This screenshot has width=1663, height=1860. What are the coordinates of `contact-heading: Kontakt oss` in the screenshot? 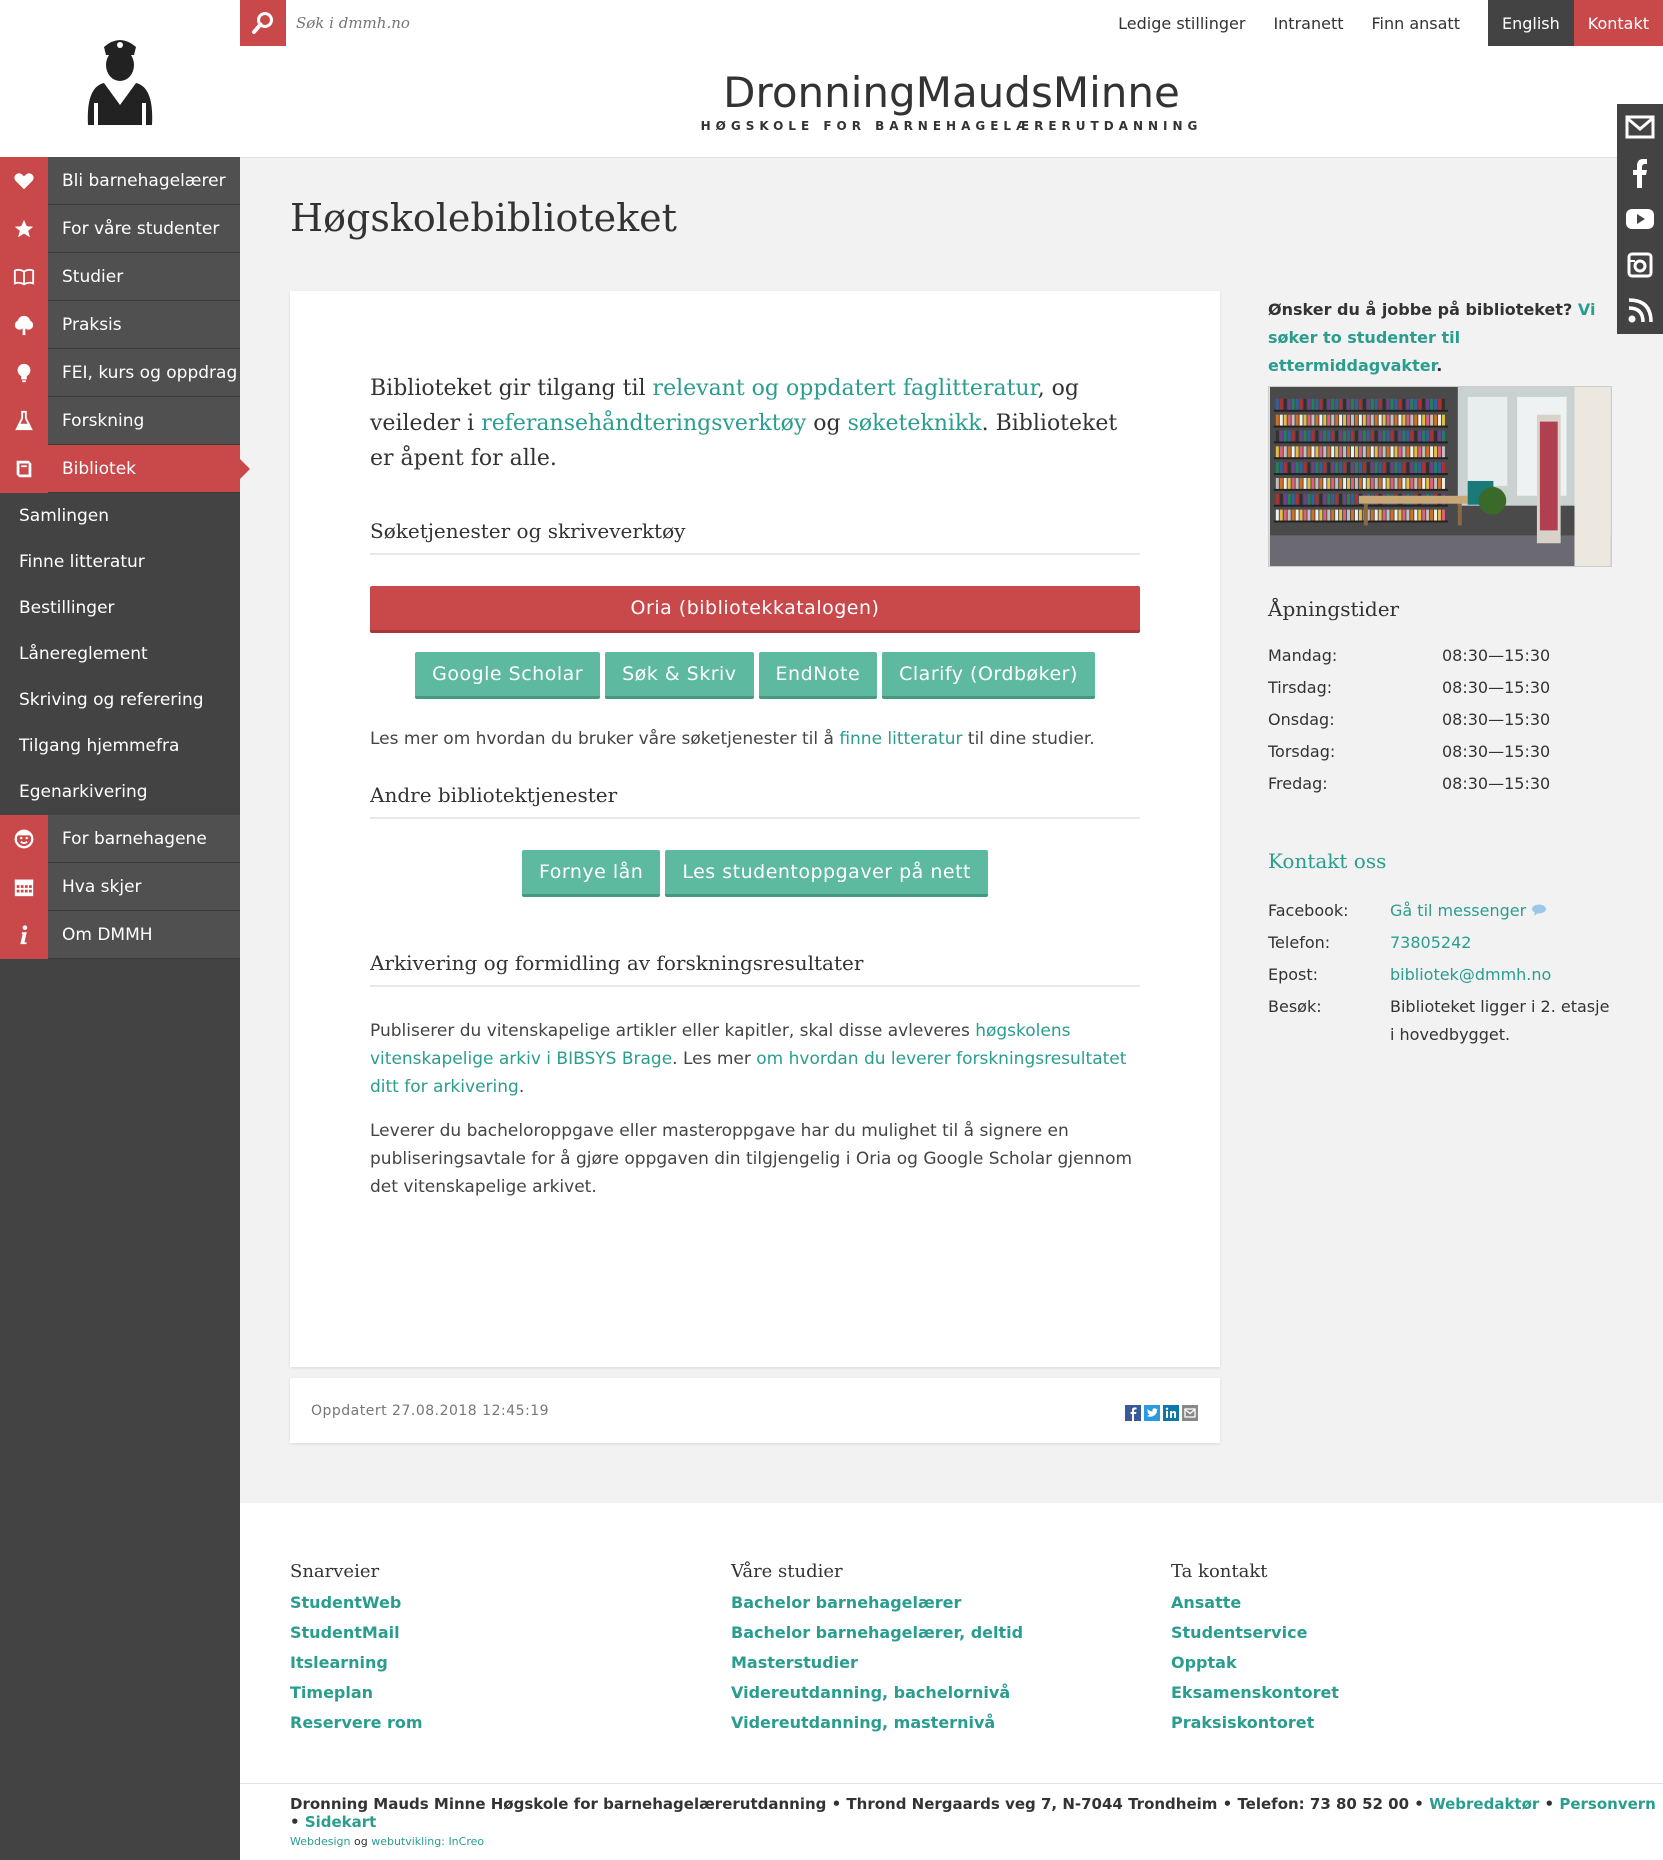 It's located at (1440, 861).